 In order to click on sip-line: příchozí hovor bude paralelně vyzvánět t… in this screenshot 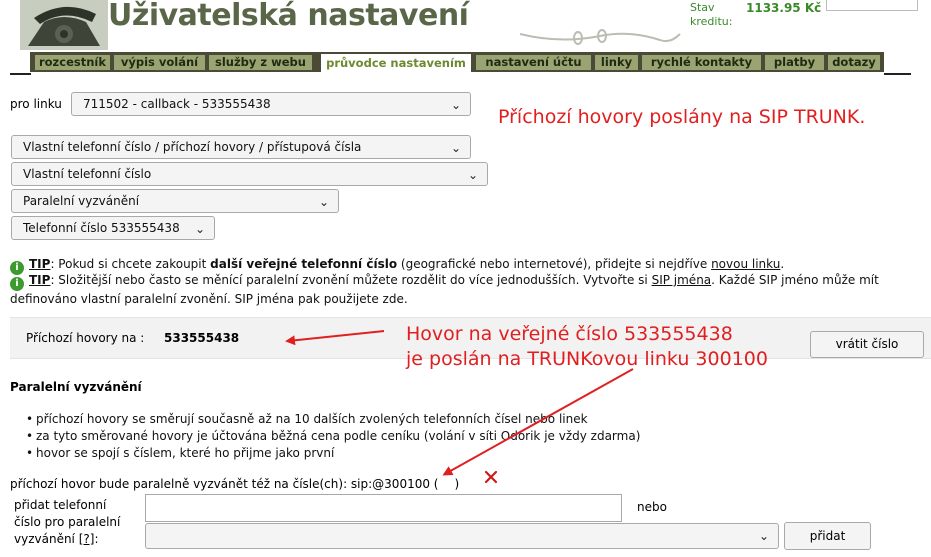, I will do `click(234, 484)`.